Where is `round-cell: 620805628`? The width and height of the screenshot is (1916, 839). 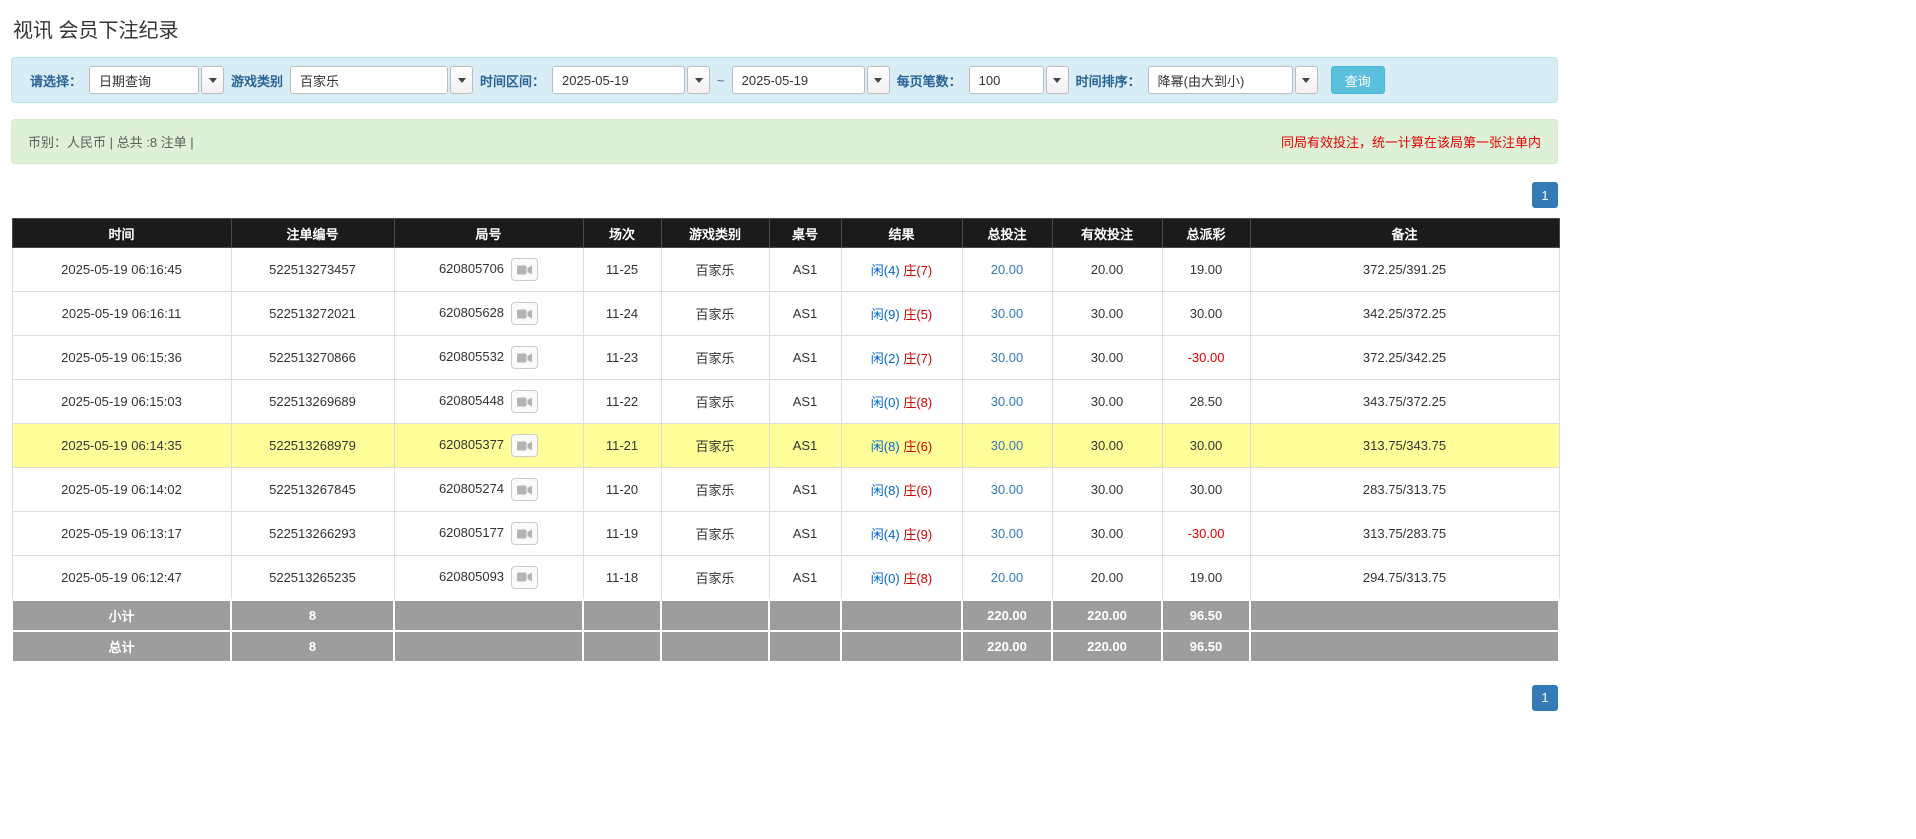 round-cell: 620805628 is located at coordinates (488, 313).